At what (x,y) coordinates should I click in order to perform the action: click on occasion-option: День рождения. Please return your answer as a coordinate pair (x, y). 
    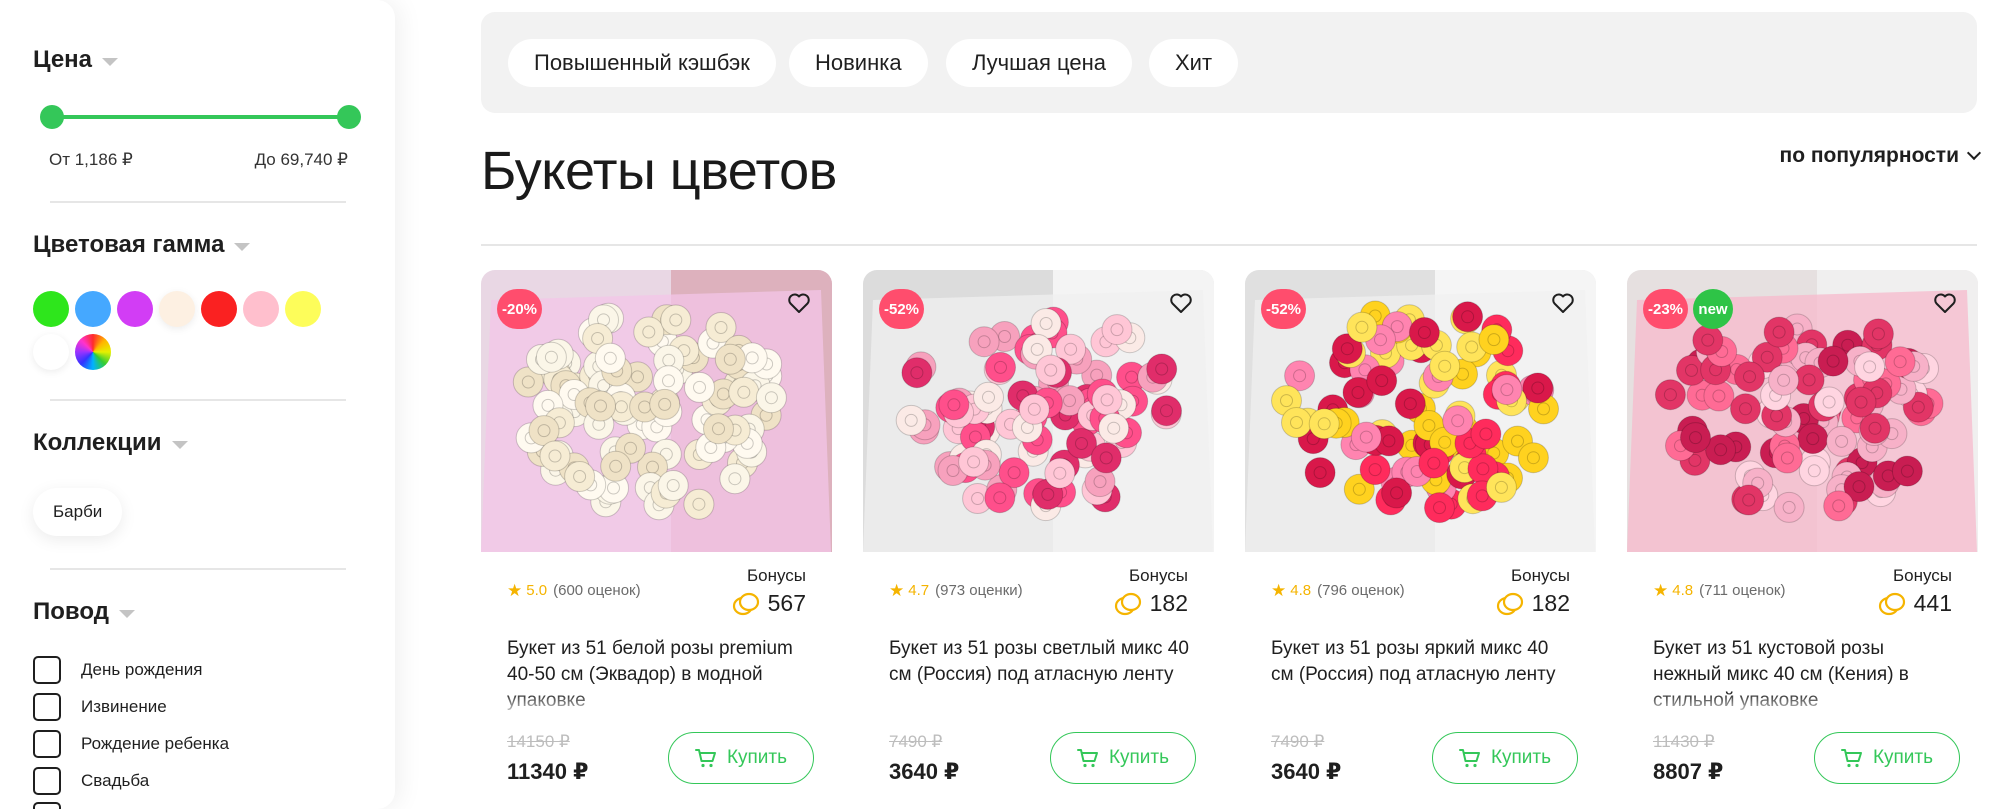
    Looking at the image, I should click on (118, 670).